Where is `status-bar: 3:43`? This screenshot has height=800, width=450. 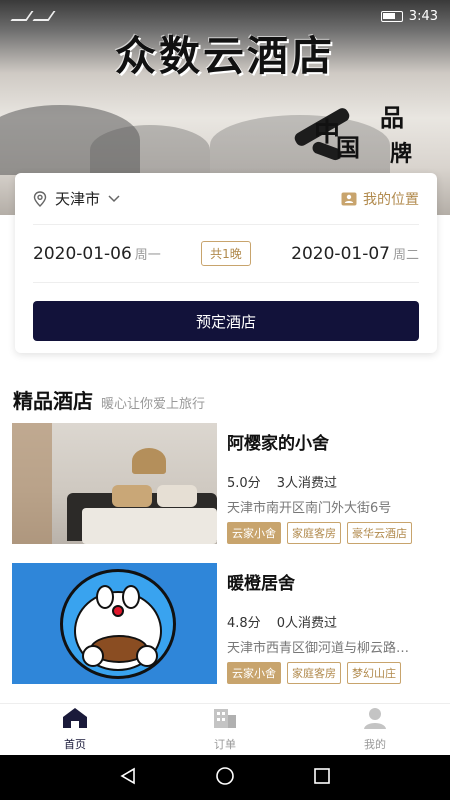
status-bar: 3:43 is located at coordinates (225, 16).